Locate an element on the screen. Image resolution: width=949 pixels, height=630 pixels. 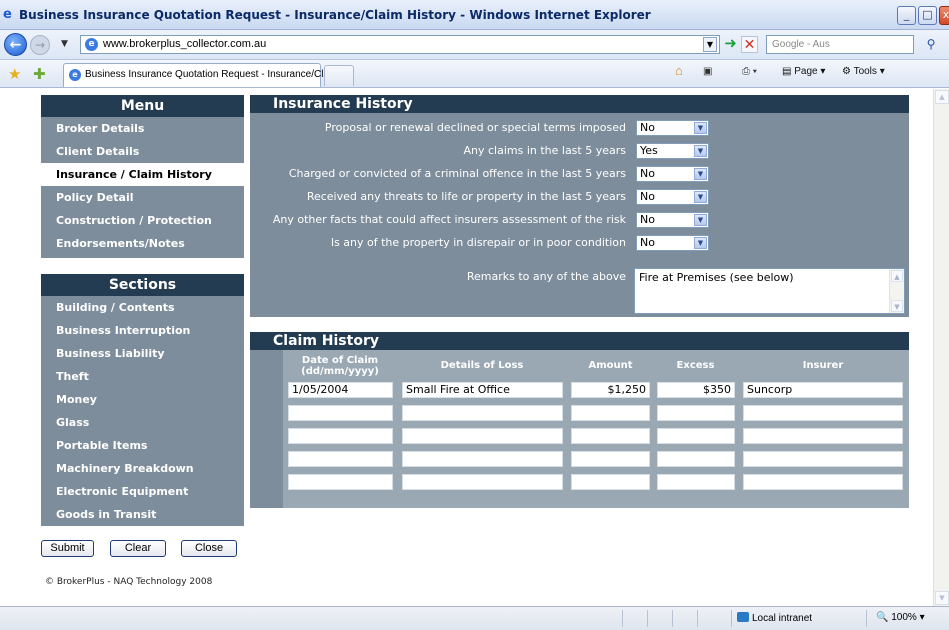
section-item-business-interruption: Business Interruption is located at coordinates (142, 330).